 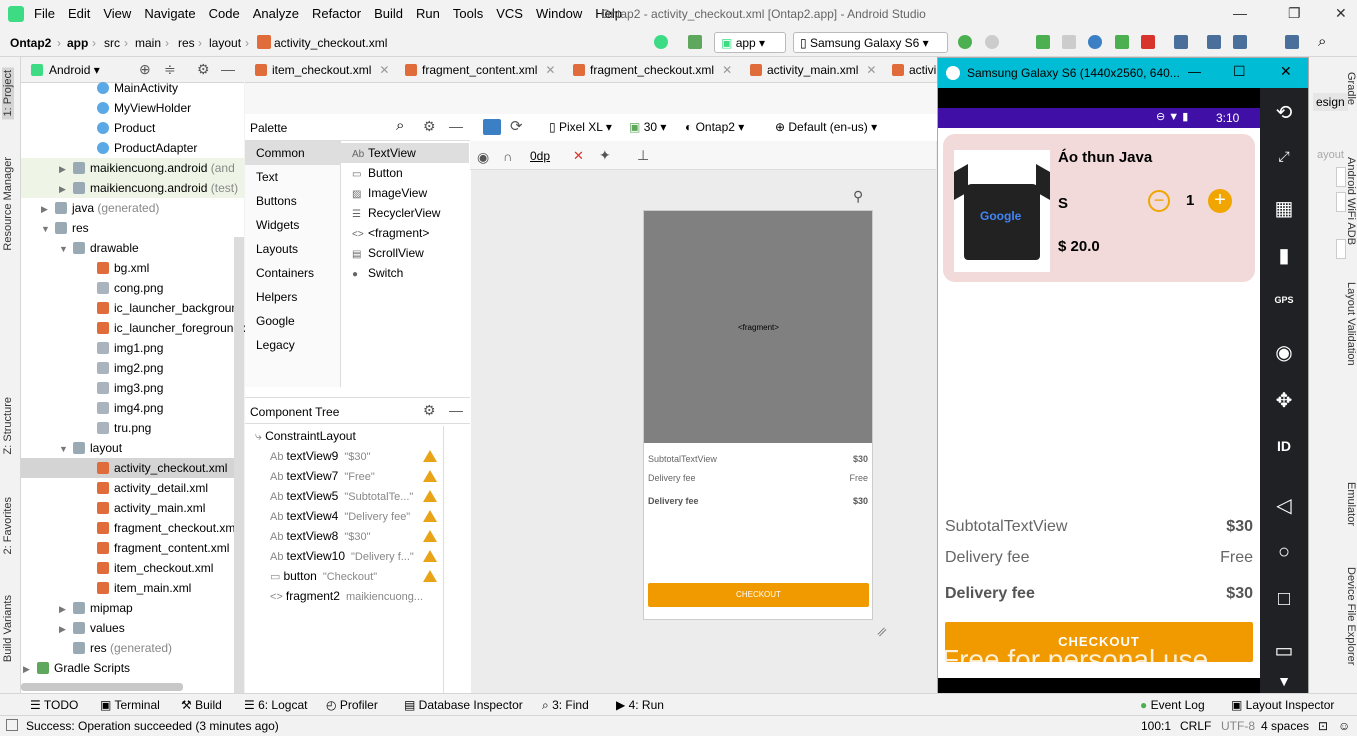 I want to click on tree-item: MainActivity, so click(x=137, y=88).